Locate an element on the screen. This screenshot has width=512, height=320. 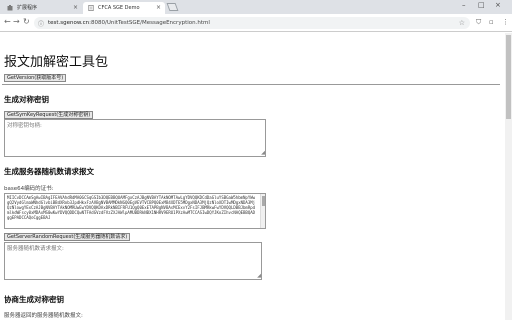
page-scrollbar is located at coordinates (508, 176).